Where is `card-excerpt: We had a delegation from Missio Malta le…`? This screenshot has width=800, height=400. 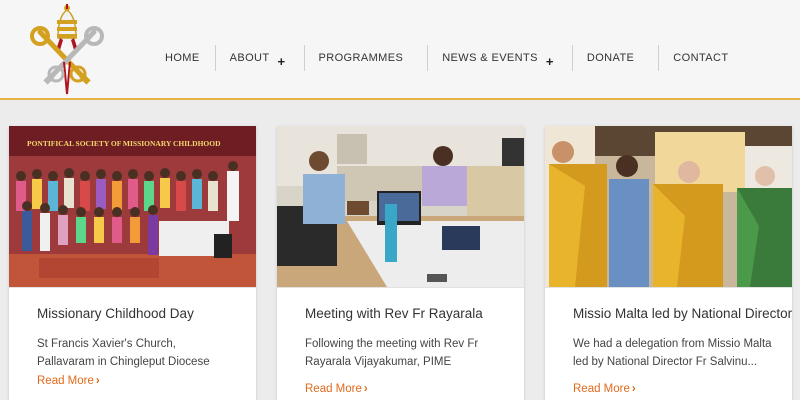
card-excerpt: We had a delegation from Missio Malta le… is located at coordinates (672, 353).